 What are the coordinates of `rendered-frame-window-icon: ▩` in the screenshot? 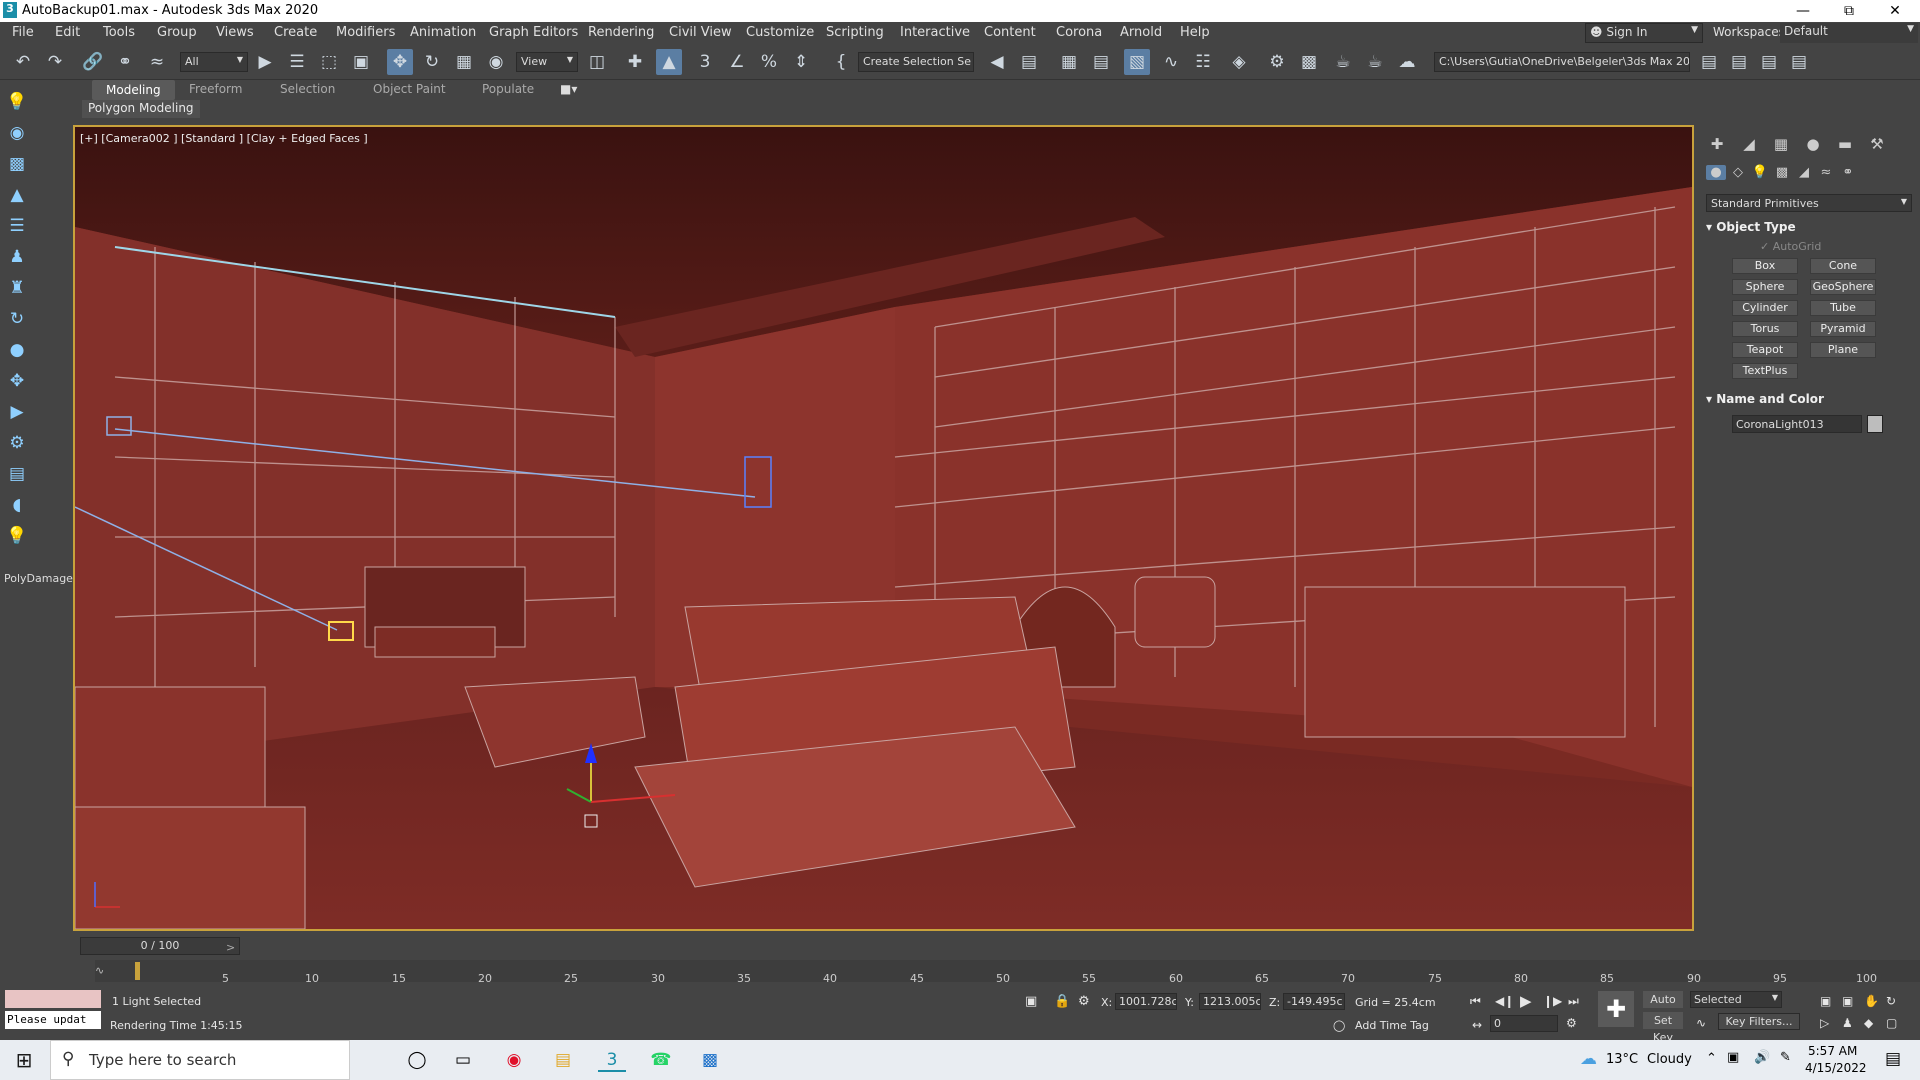 It's located at (1309, 62).